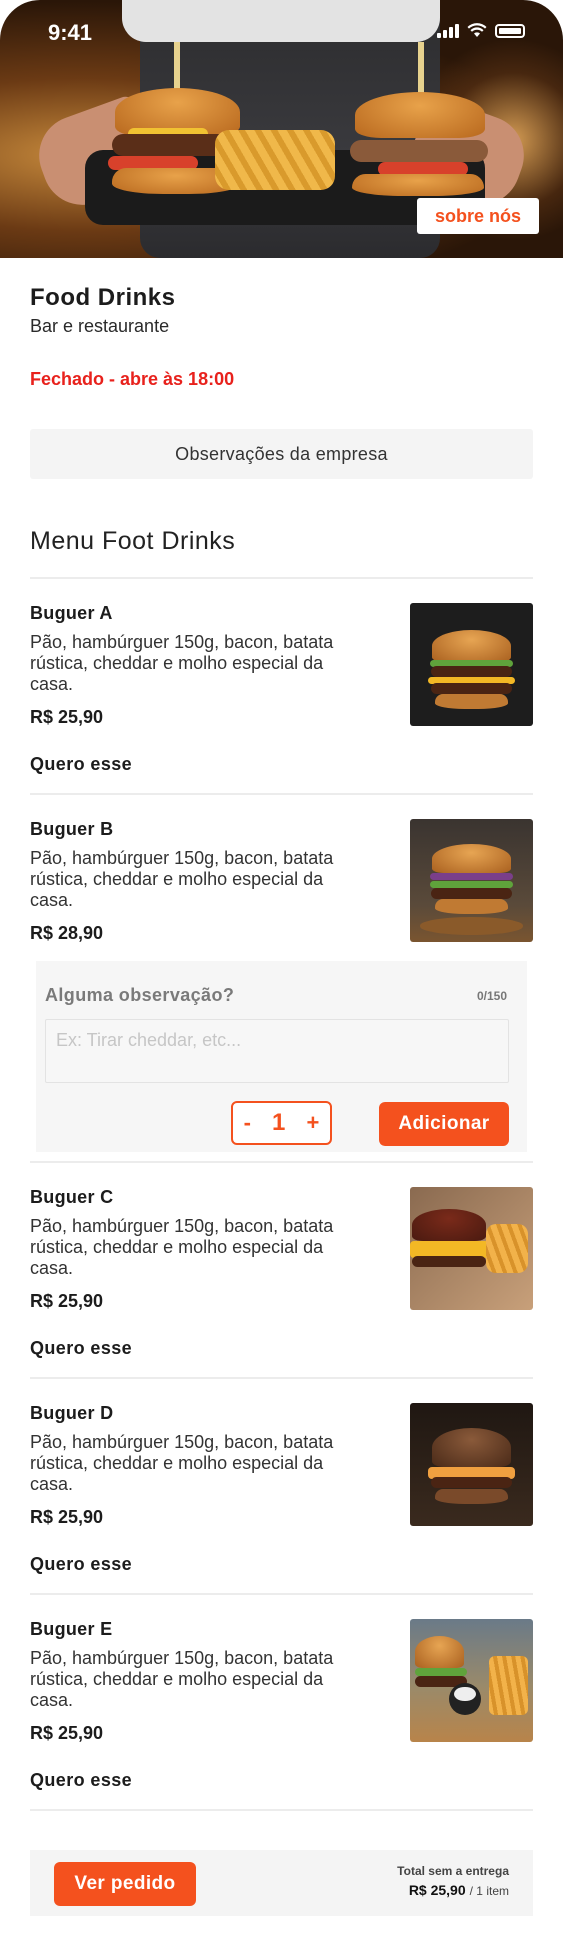 The image size is (563, 1944). Describe the element at coordinates (133, 541) in the screenshot. I see `menu-title: Menu Foot Drinks` at that location.